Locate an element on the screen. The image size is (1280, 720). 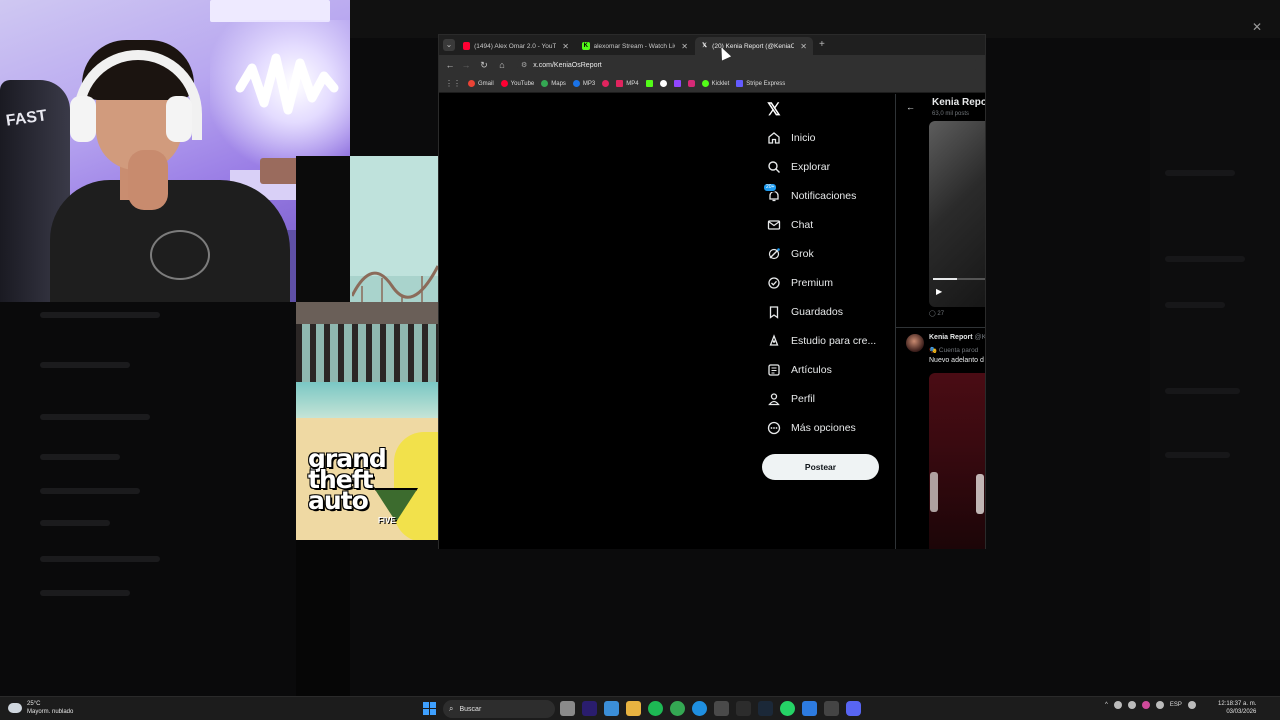
forward-arrow-icon: → is located at coordinates (466, 65).